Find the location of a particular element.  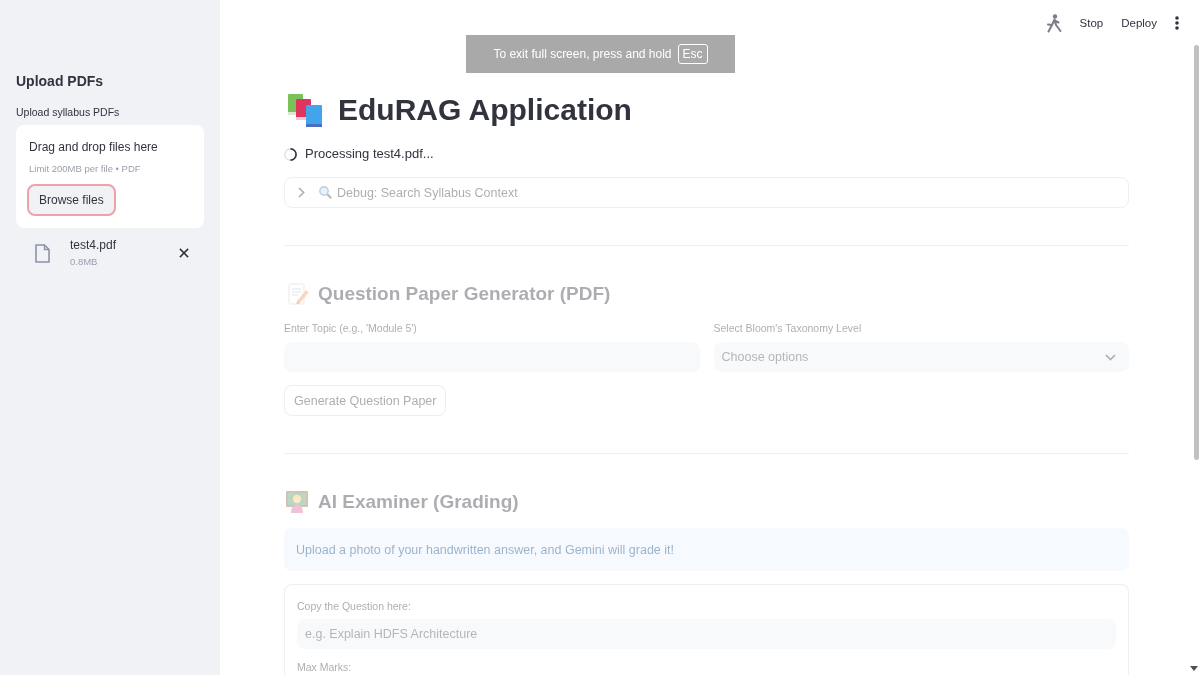

file-size: 0.8MB is located at coordinates (84, 262).